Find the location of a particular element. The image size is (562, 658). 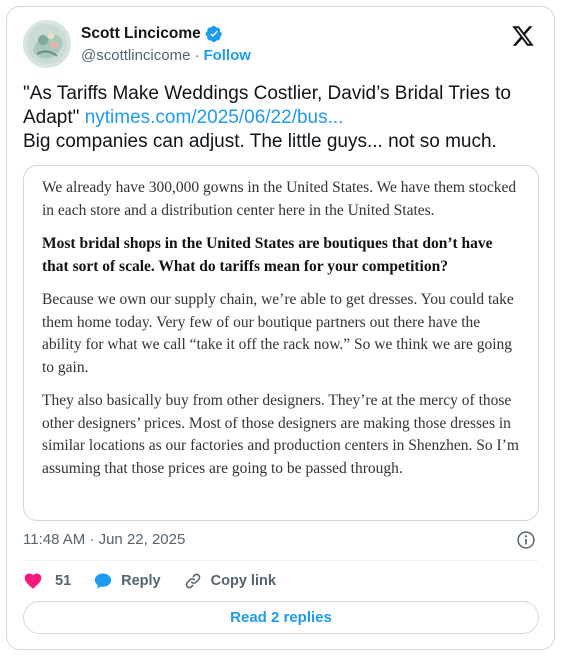

author-handle-row: @scottlincicome · Follow is located at coordinates (166, 55).